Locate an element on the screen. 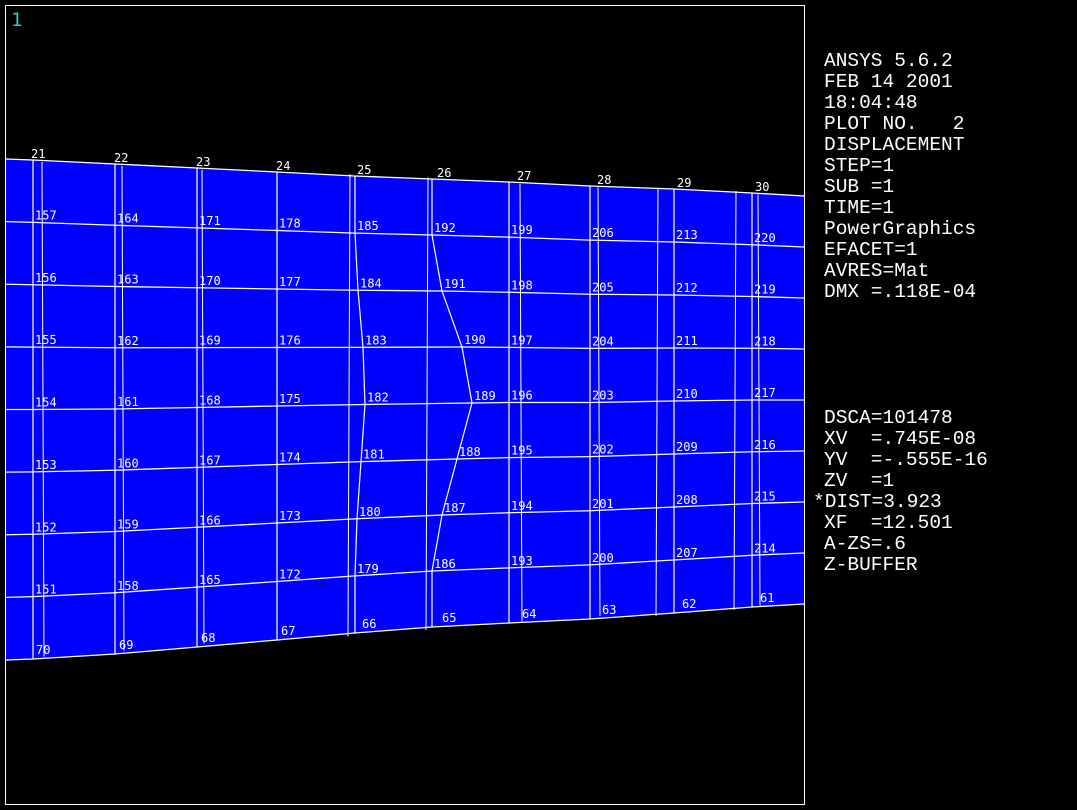  node-number-label: 21 is located at coordinates (38, 154).